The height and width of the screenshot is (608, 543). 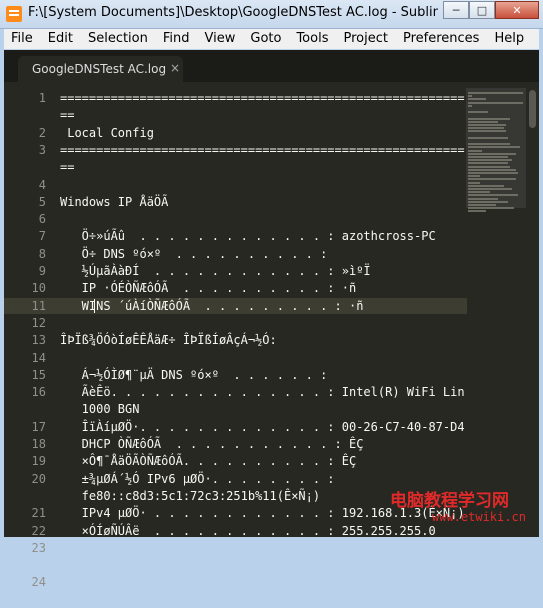 I want to click on watermark: 电脑教程学习网 www.etwiki.cn, so click(x=465, y=510).